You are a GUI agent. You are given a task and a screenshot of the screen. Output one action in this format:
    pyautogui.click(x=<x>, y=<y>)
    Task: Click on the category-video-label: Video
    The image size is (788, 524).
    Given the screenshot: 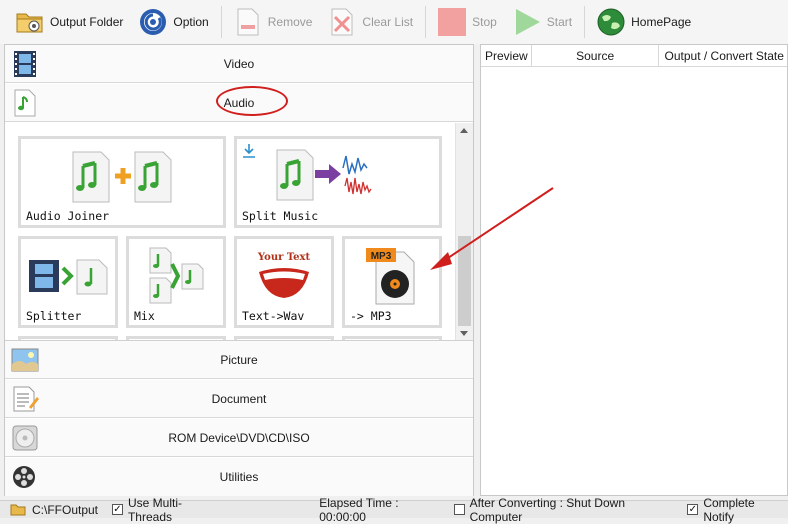 What is the action you would take?
    pyautogui.click(x=239, y=63)
    